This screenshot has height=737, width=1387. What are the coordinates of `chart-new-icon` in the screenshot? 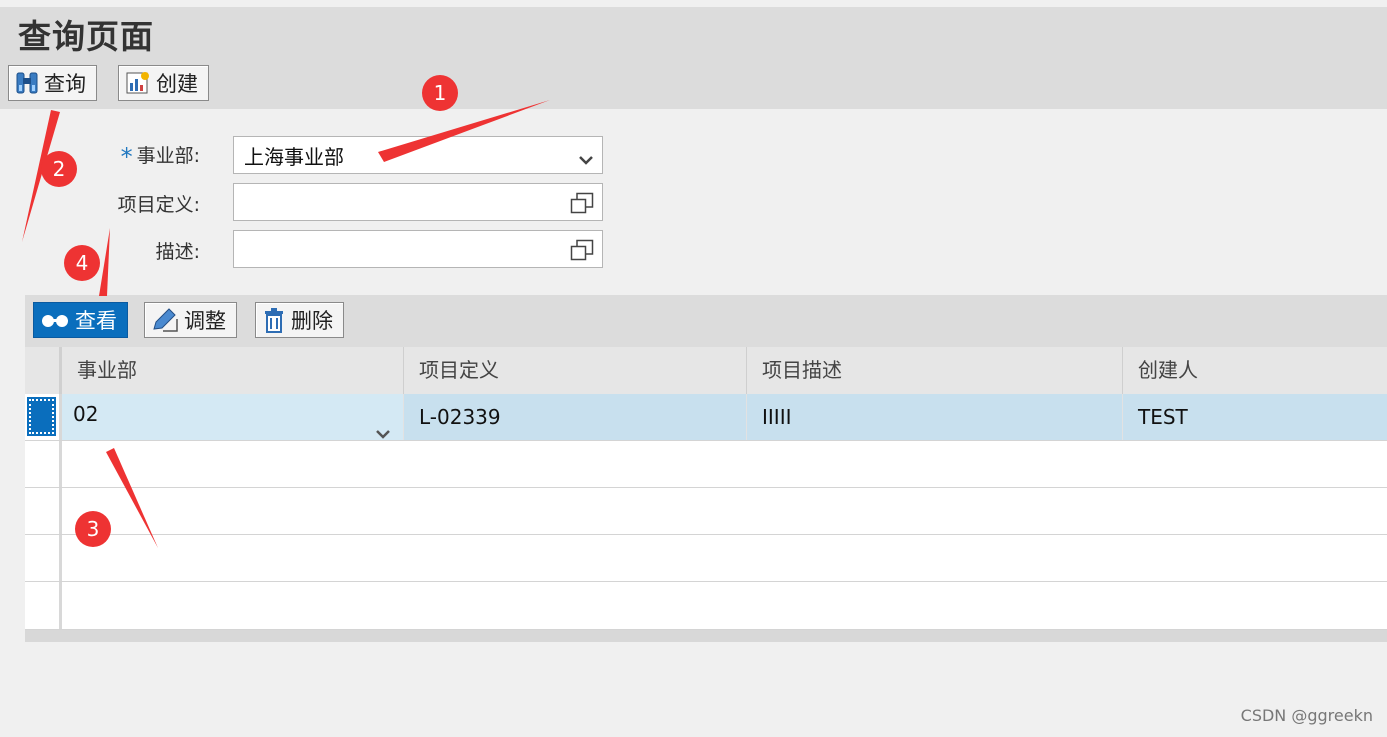 It's located at (138, 83).